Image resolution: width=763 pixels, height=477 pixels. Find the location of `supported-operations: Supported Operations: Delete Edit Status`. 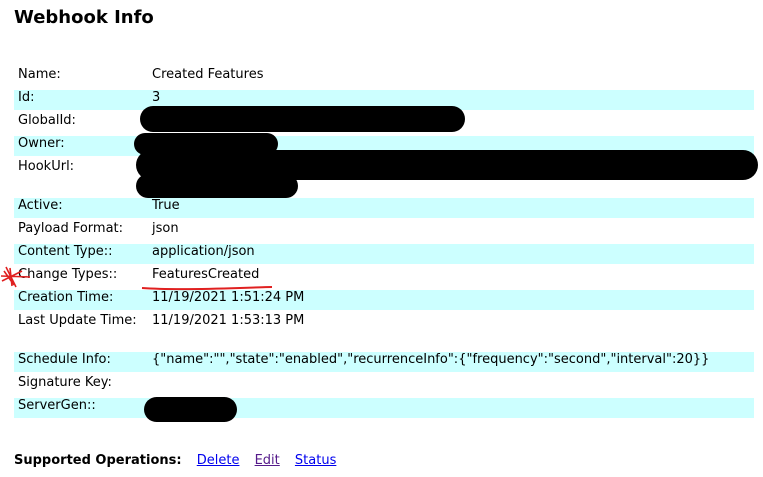

supported-operations: Supported Operations: Delete Edit Status is located at coordinates (180, 460).